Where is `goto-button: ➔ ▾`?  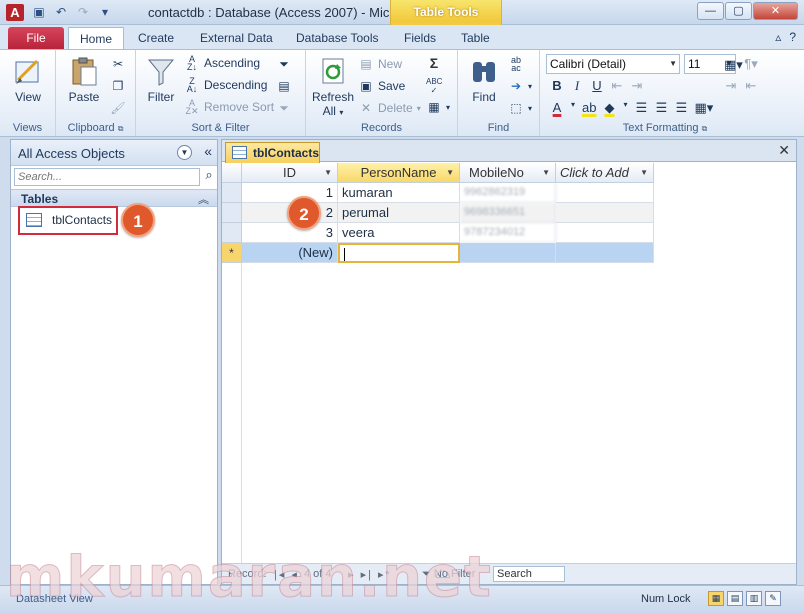
goto-button: ➔ ▾ is located at coordinates (520, 86).